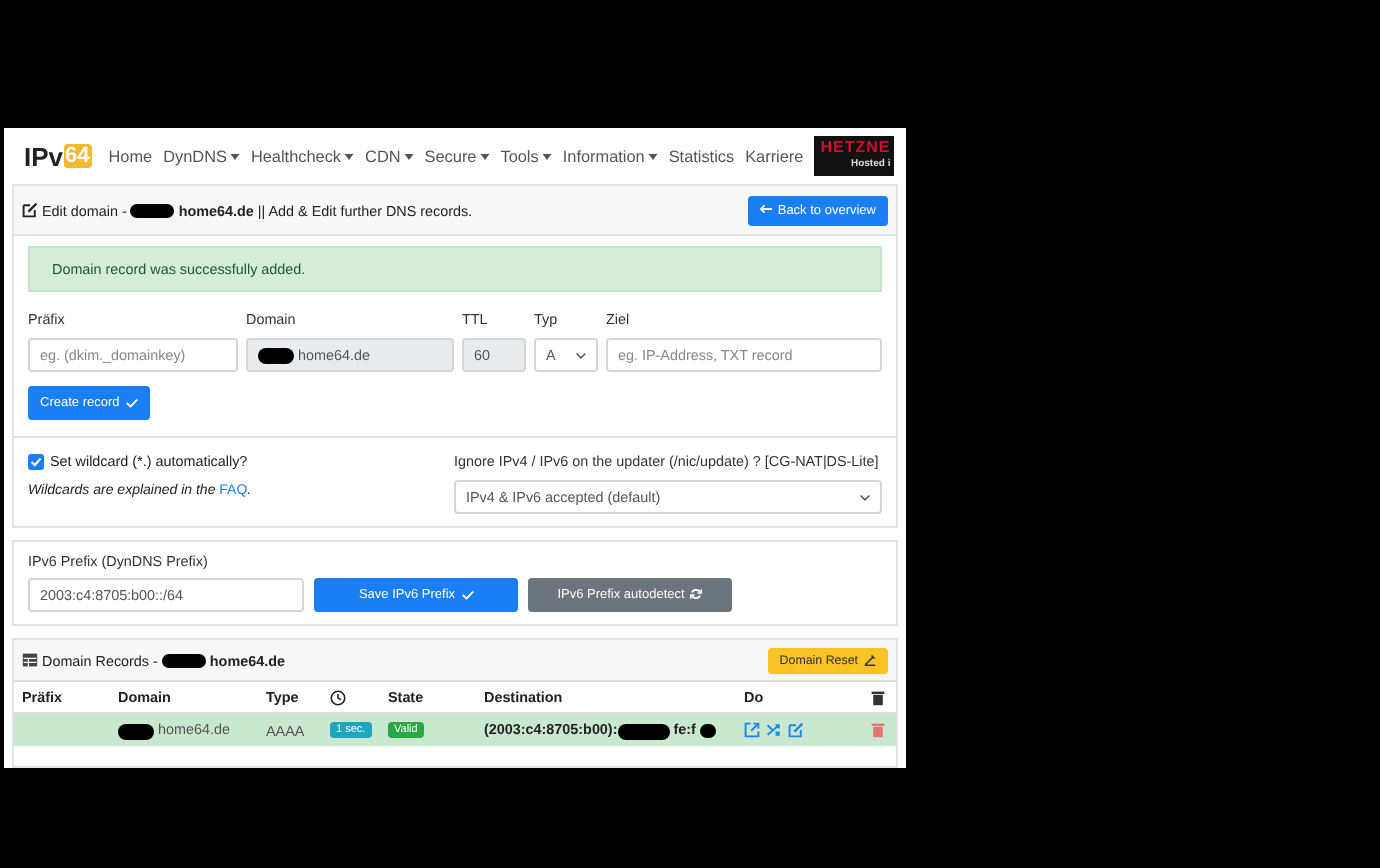 The image size is (1380, 868). What do you see at coordinates (774, 156) in the screenshot?
I see `nav-link: Karriere` at bounding box center [774, 156].